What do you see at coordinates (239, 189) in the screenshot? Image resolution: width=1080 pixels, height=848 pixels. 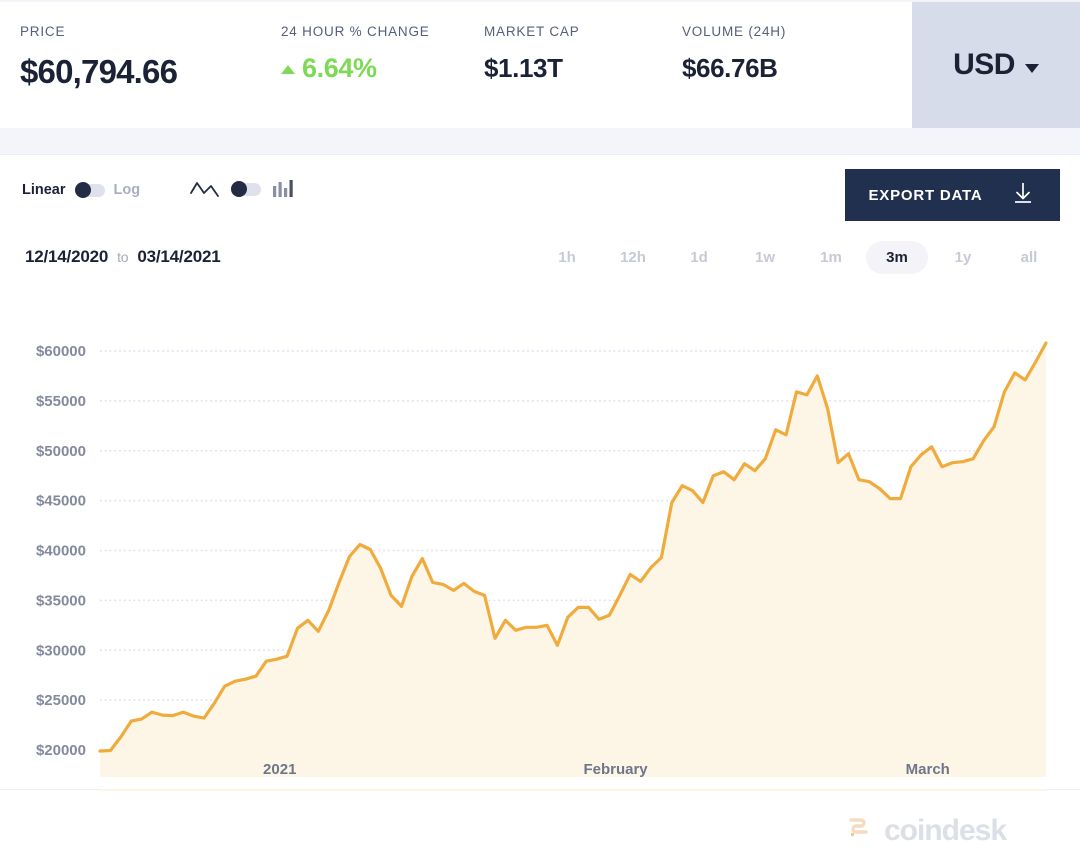 I see `chart-type-knob` at bounding box center [239, 189].